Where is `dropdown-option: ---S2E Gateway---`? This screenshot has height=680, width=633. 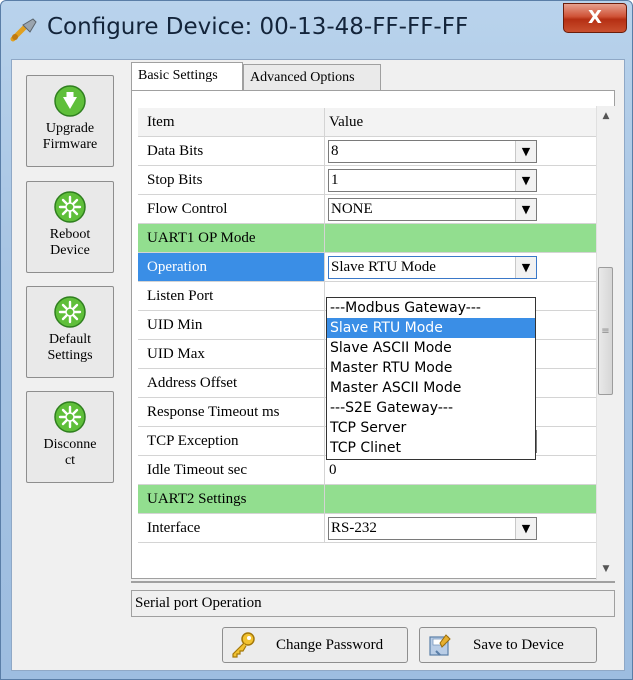
dropdown-option: ---S2E Gateway--- is located at coordinates (431, 408).